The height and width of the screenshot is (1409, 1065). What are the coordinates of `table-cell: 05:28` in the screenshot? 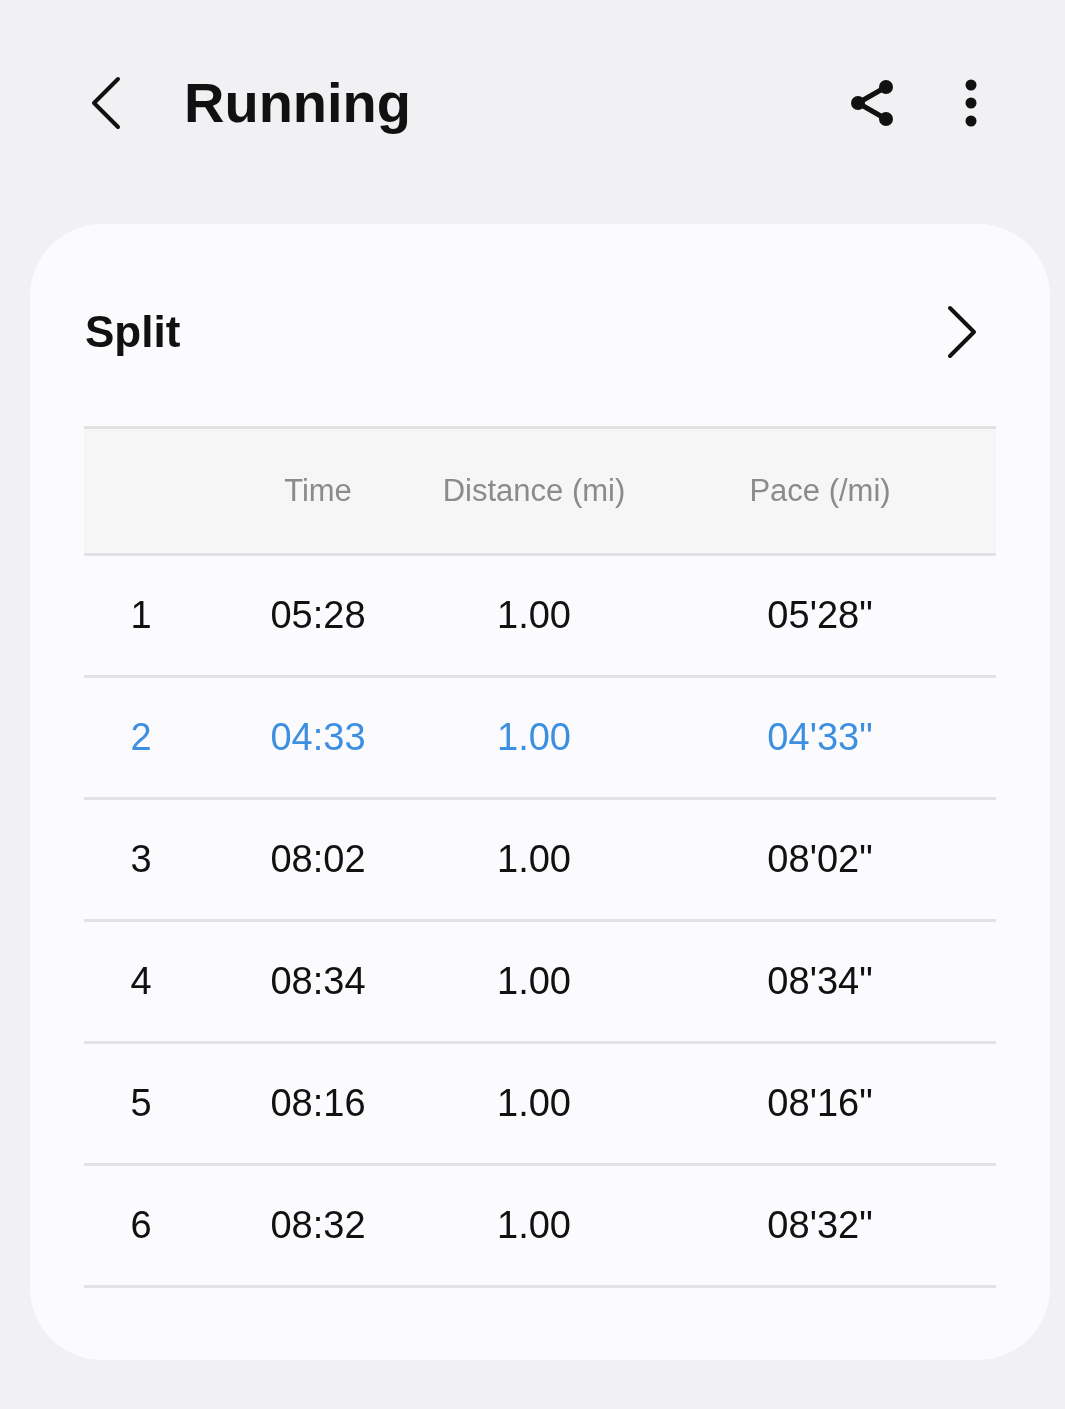 It's located at (318, 615).